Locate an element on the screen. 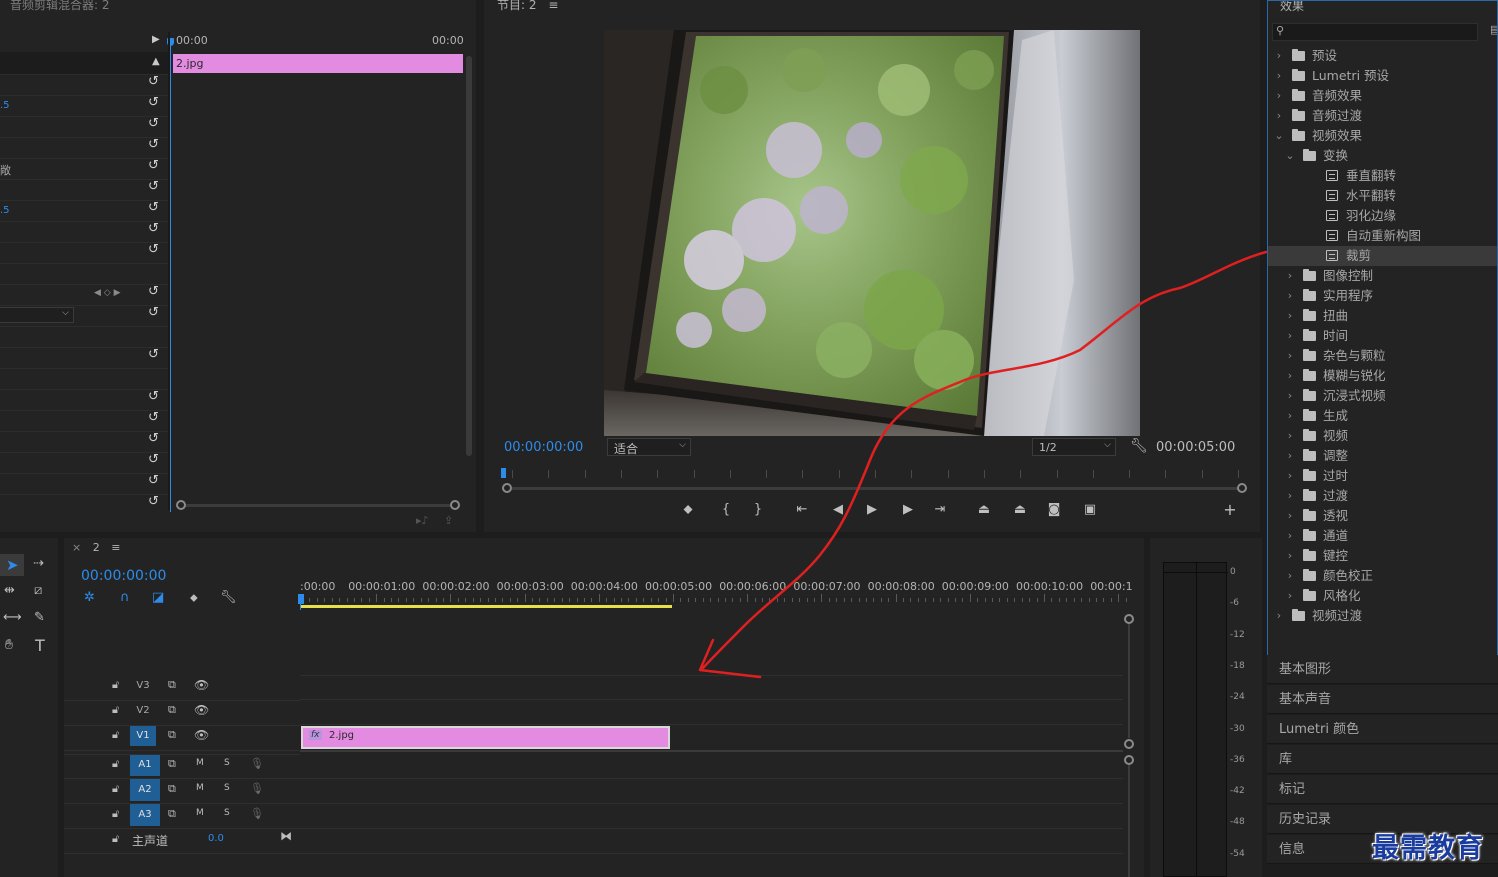 The width and height of the screenshot is (1498, 877). watermark: 最需教育 is located at coordinates (1428, 848).